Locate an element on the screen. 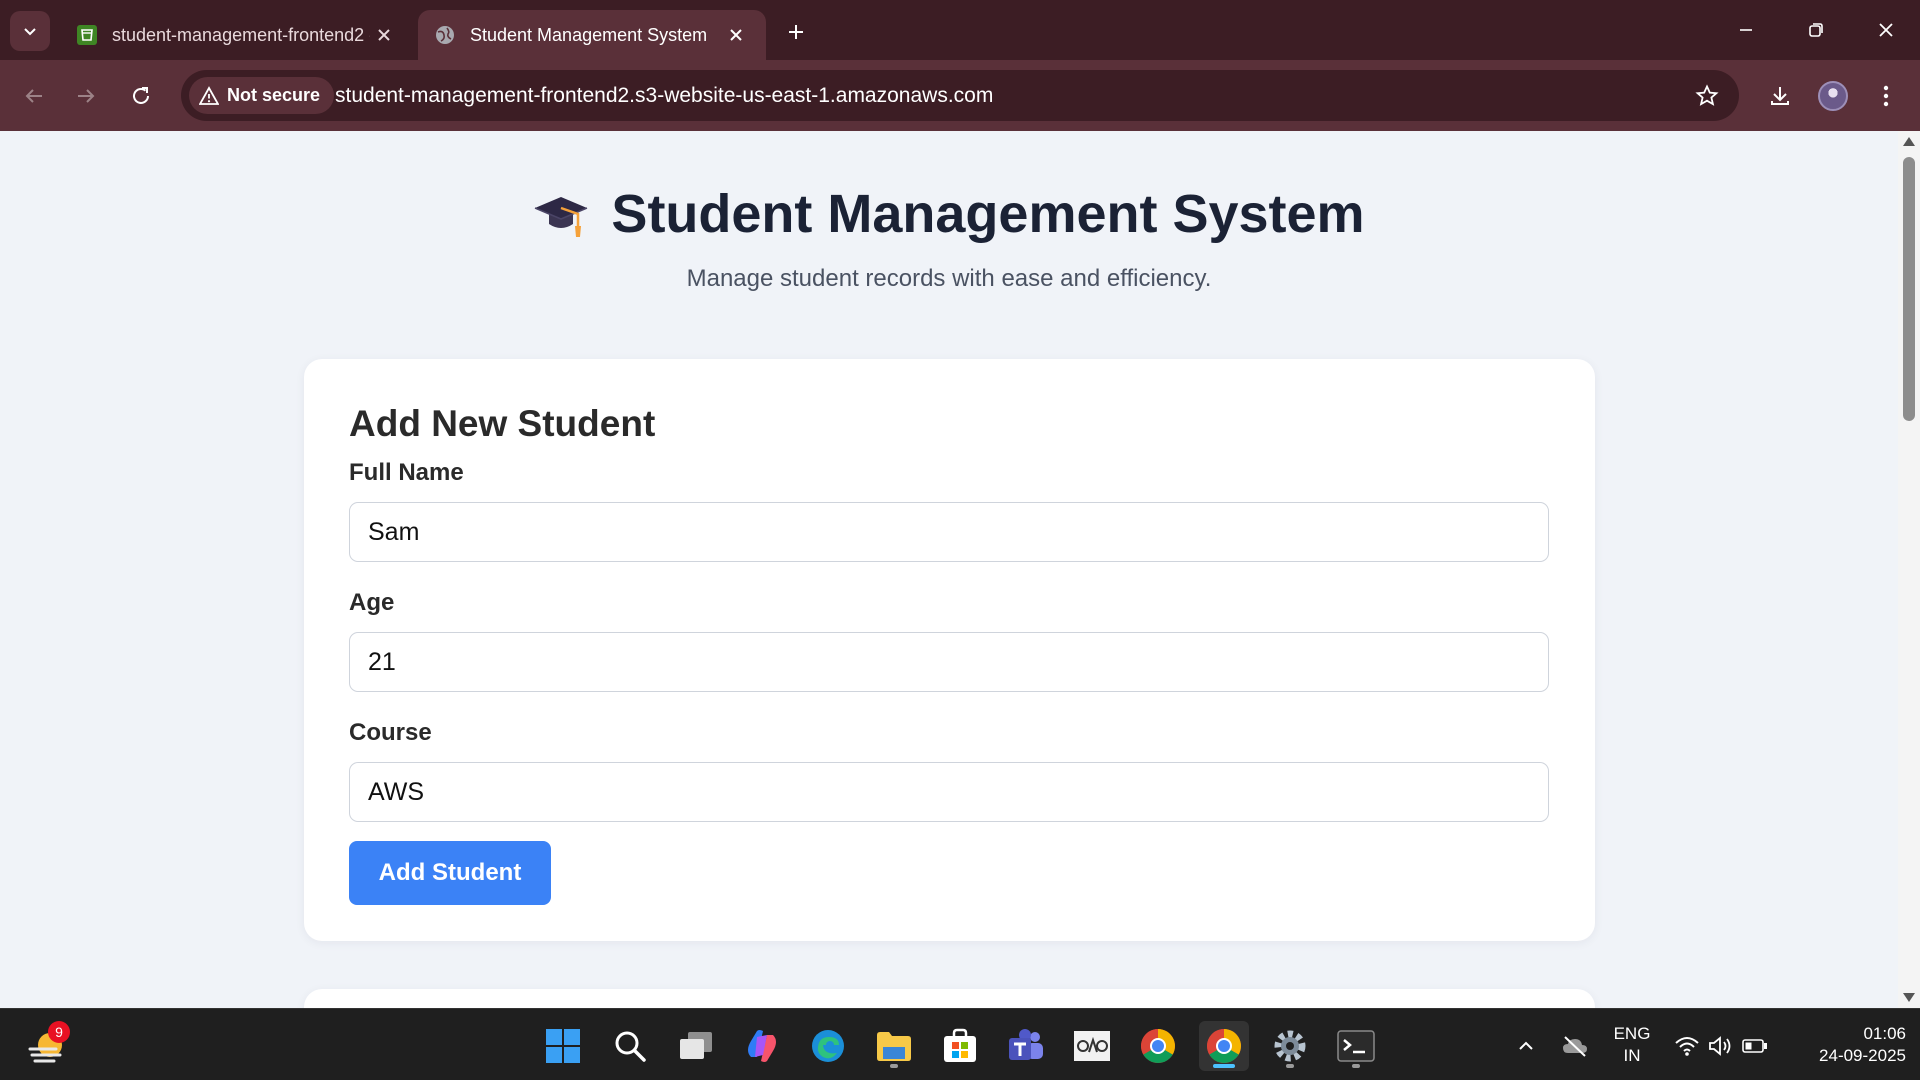 Image resolution: width=1920 pixels, height=1080 pixels. start-button is located at coordinates (563, 1046).